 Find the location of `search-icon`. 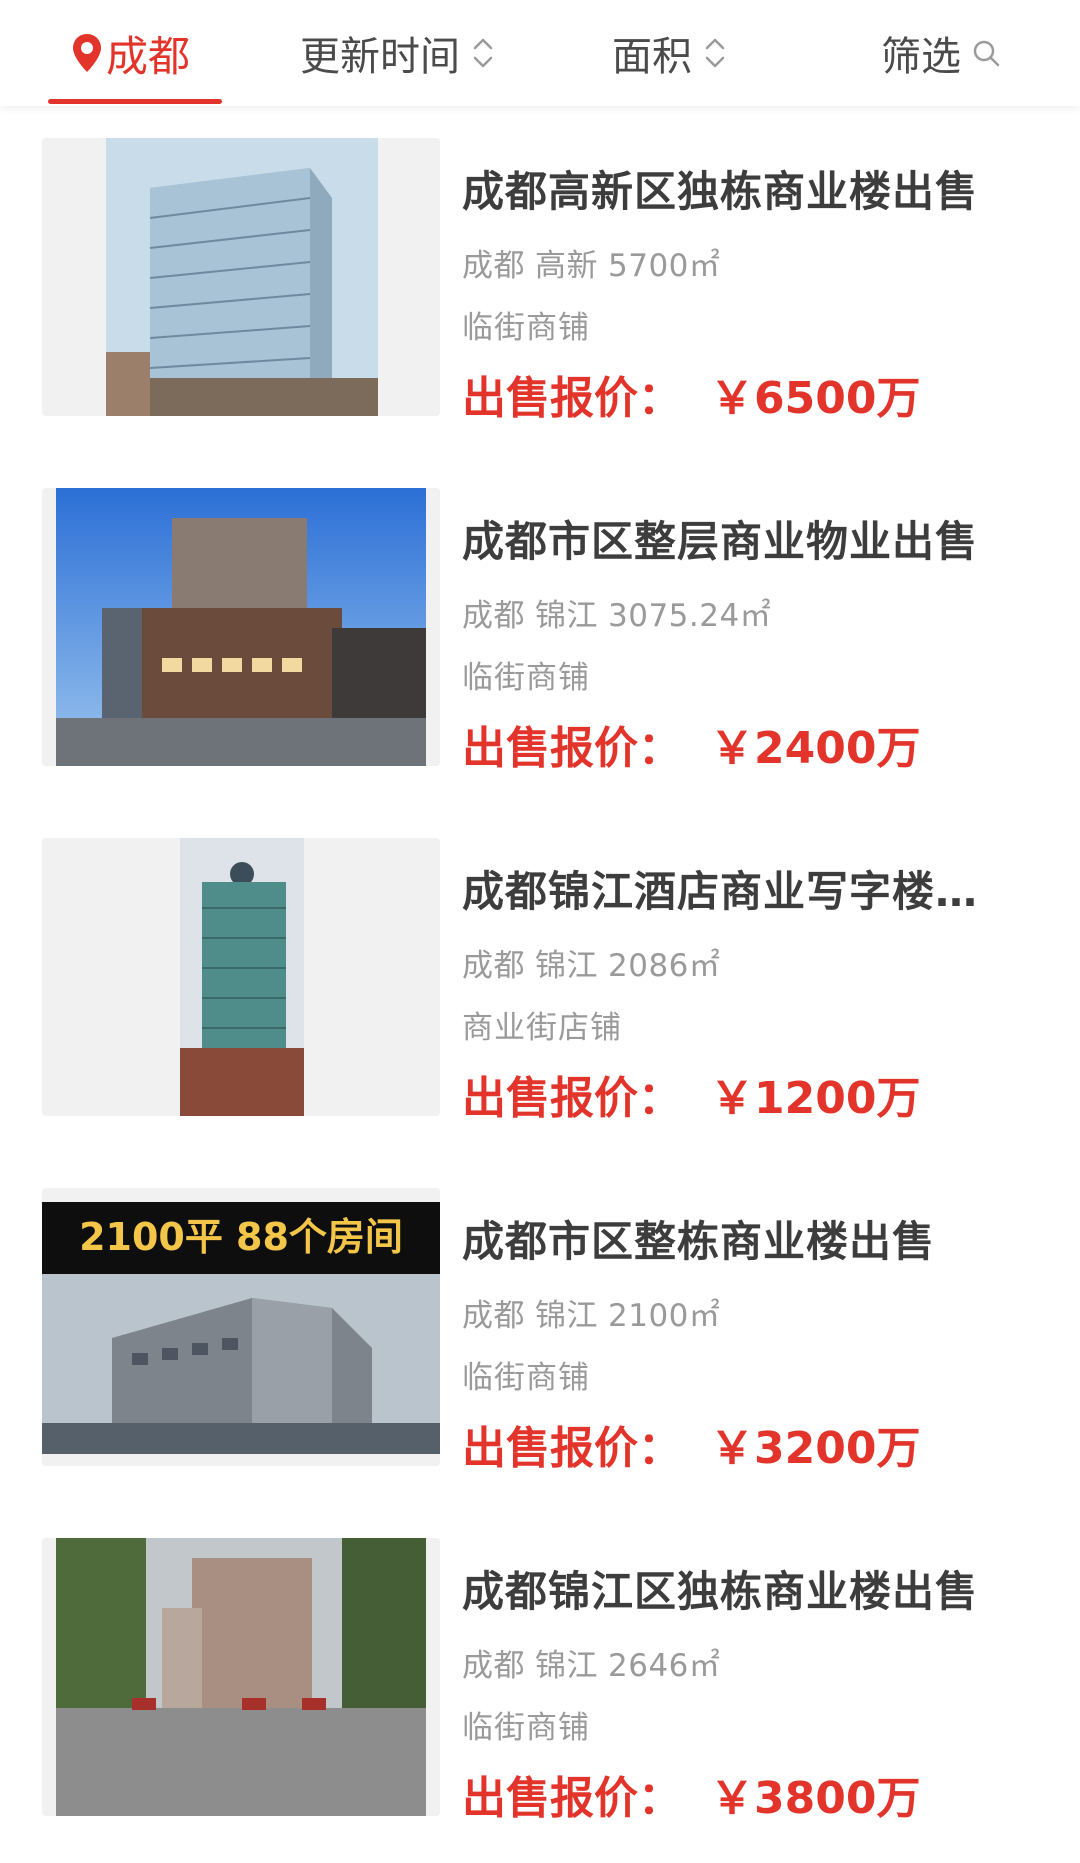

search-icon is located at coordinates (986, 53).